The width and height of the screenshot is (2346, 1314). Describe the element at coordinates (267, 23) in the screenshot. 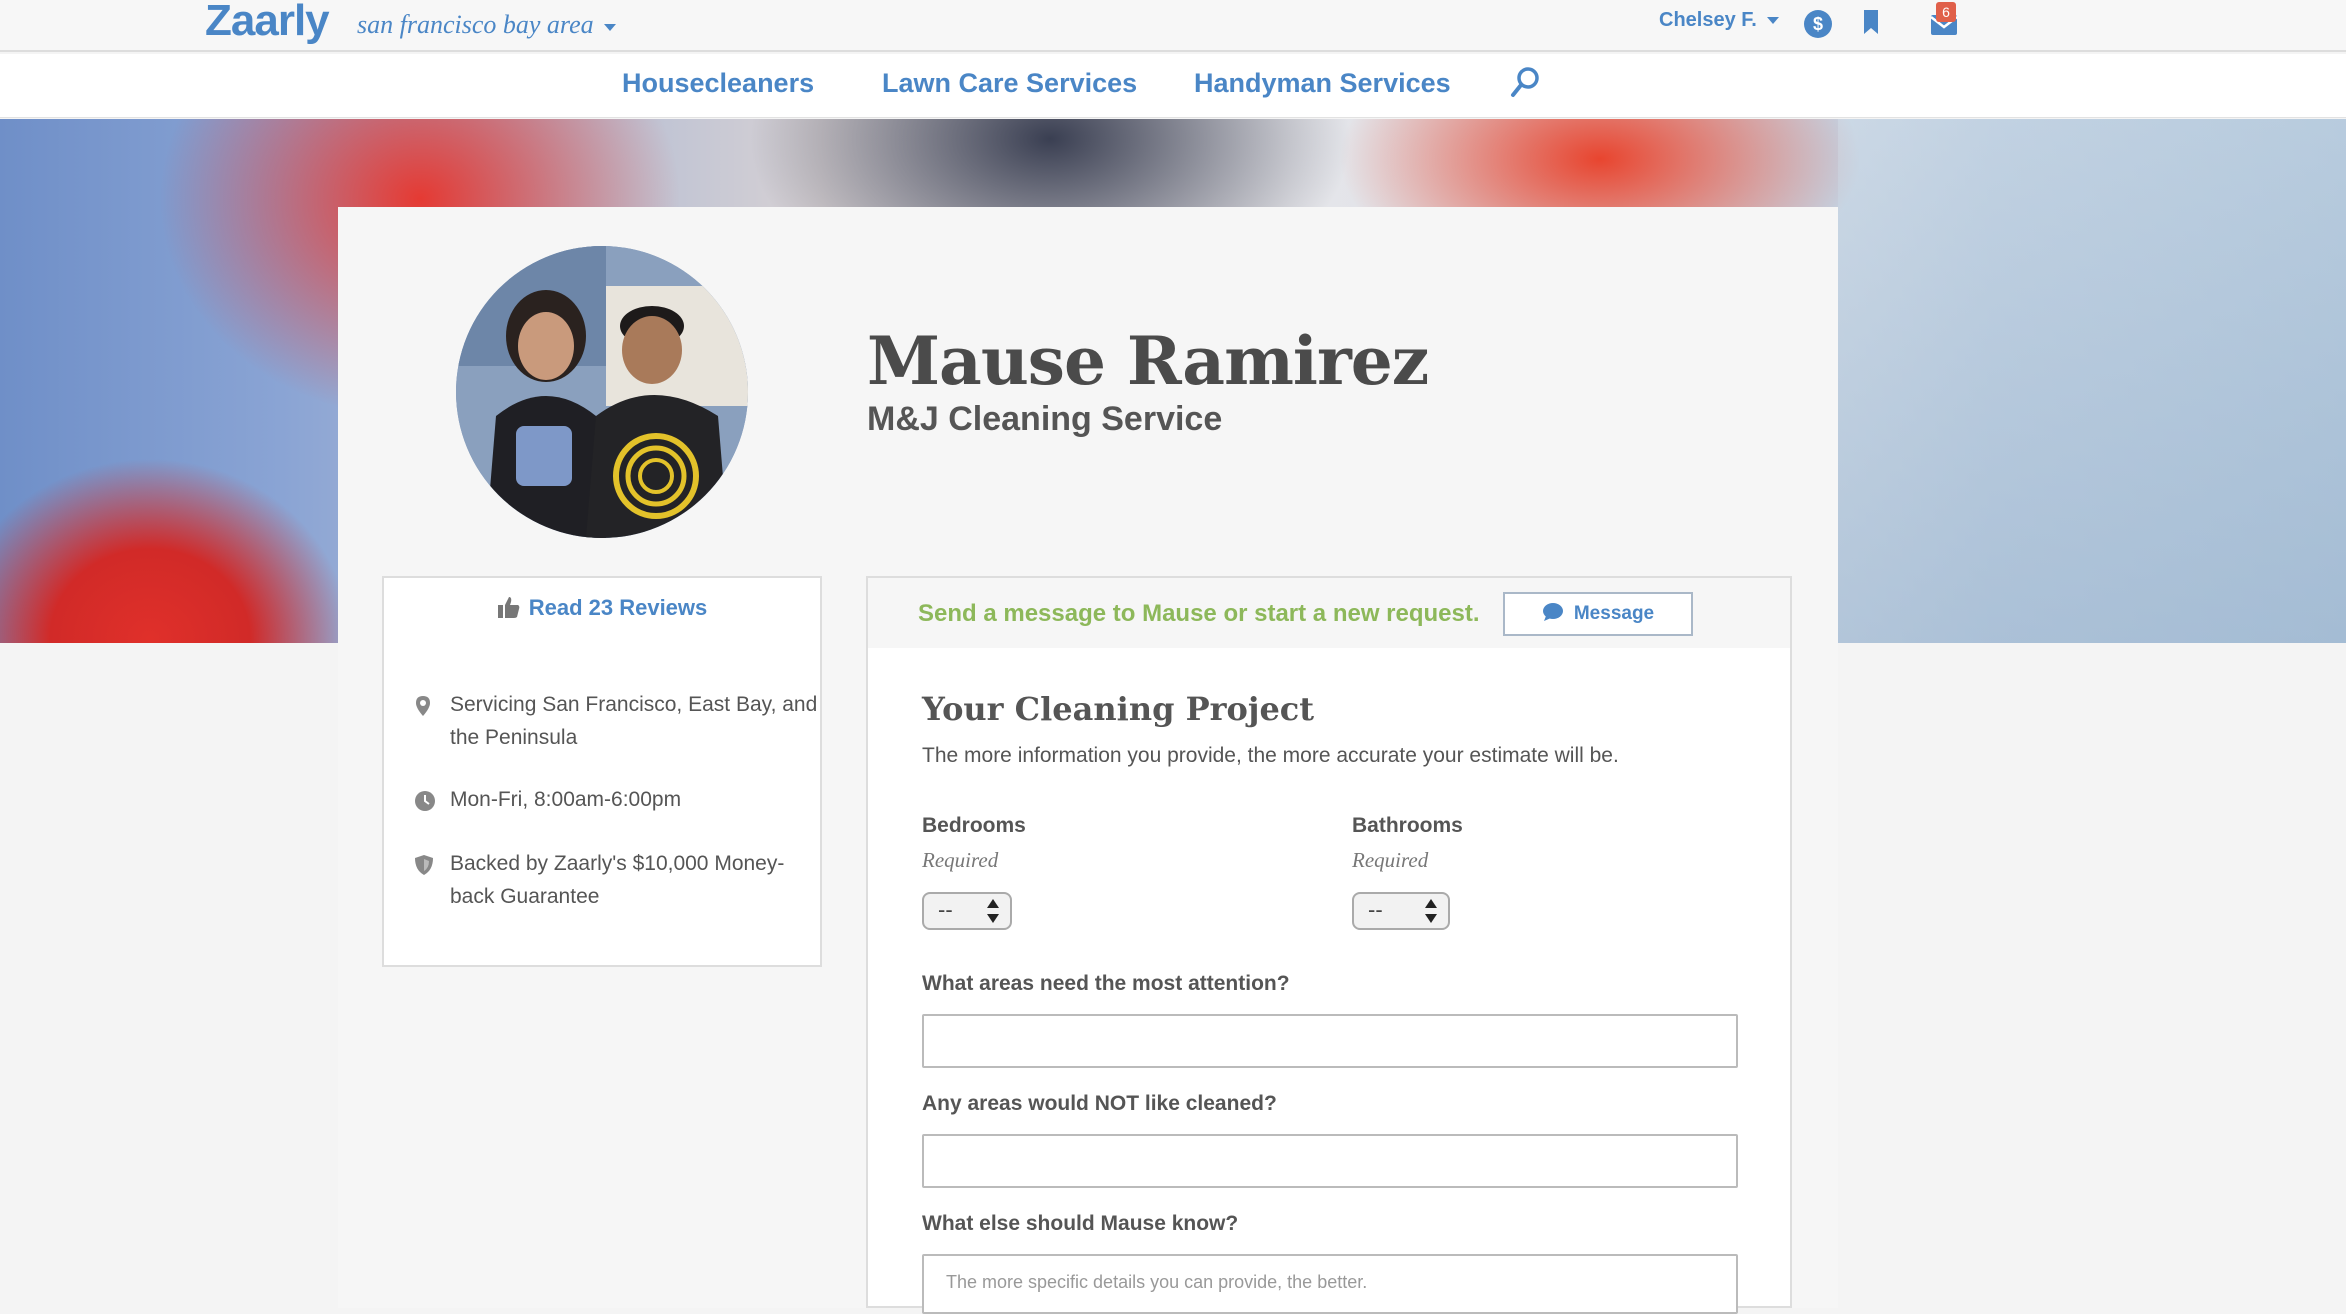

I see `zaarly-logo: Zaarly` at that location.